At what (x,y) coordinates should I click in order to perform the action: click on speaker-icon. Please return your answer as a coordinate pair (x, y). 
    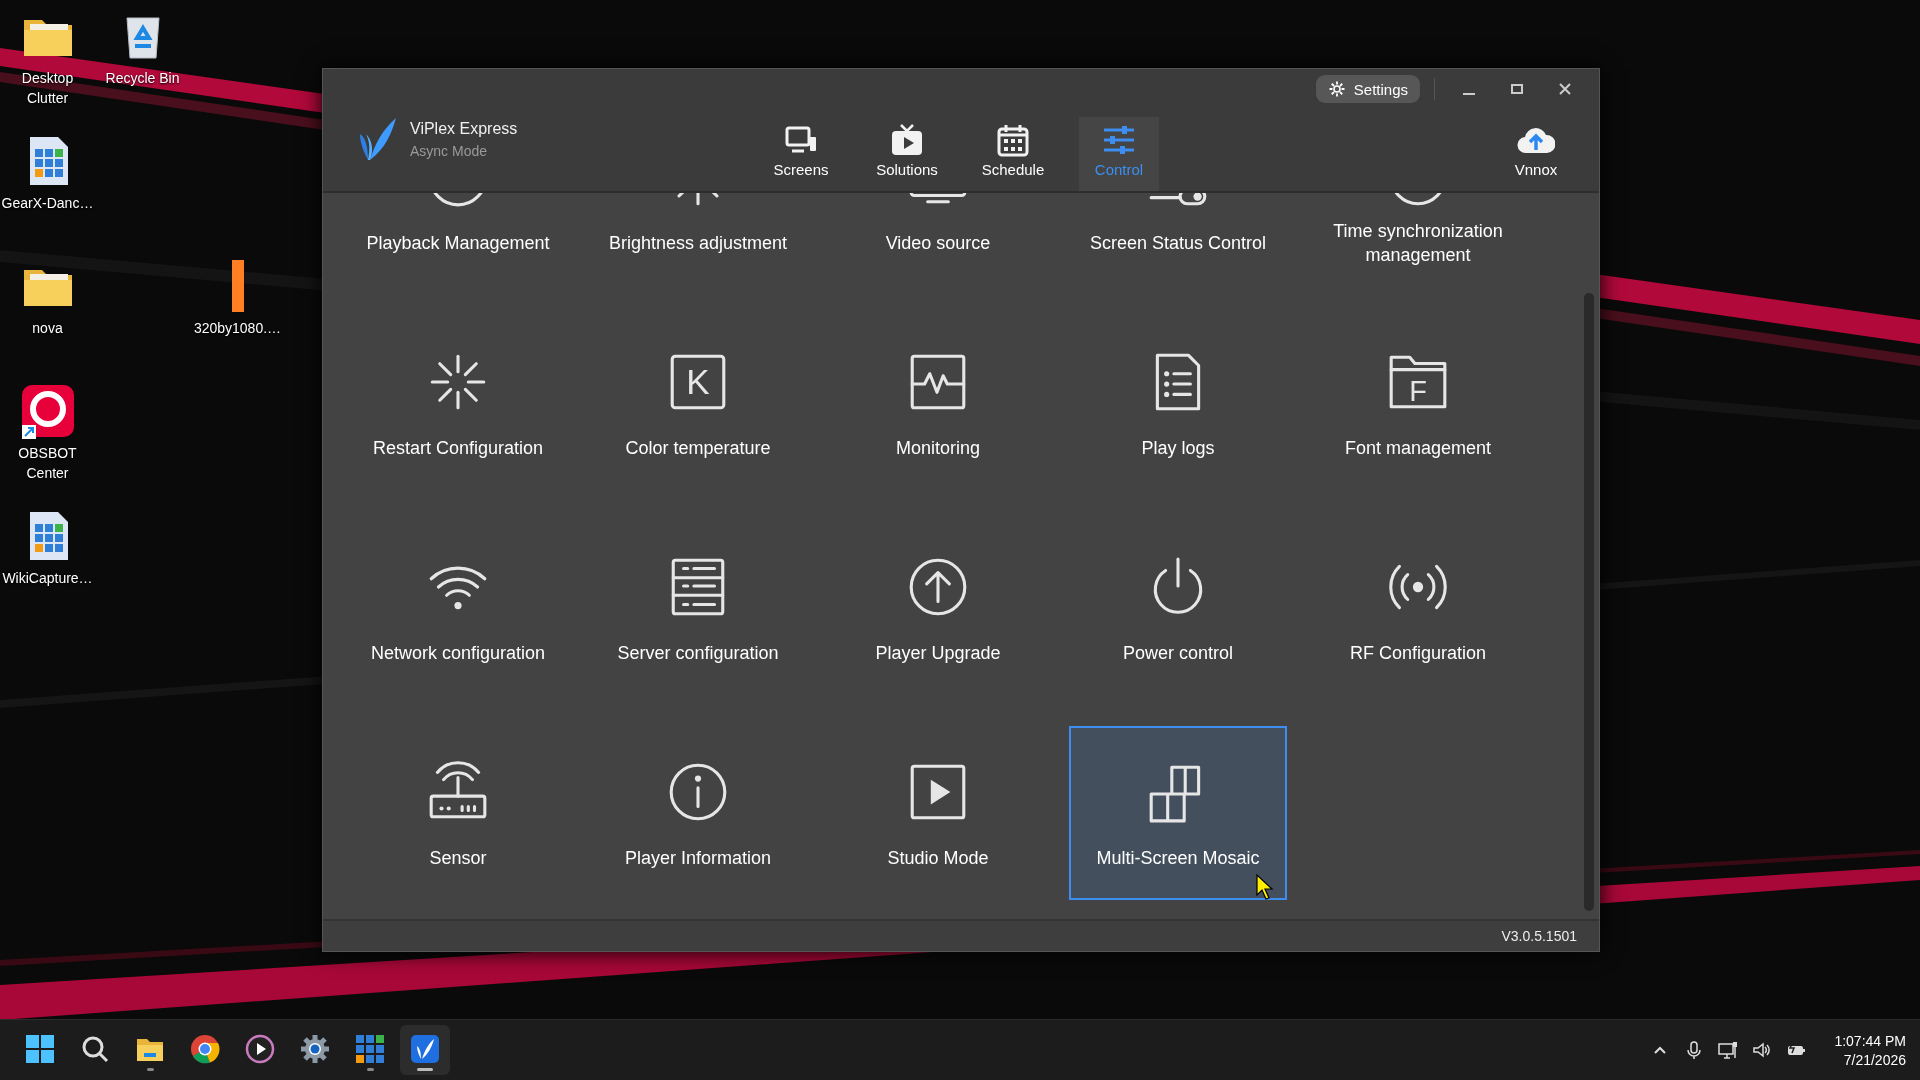
    Looking at the image, I should click on (1762, 1050).